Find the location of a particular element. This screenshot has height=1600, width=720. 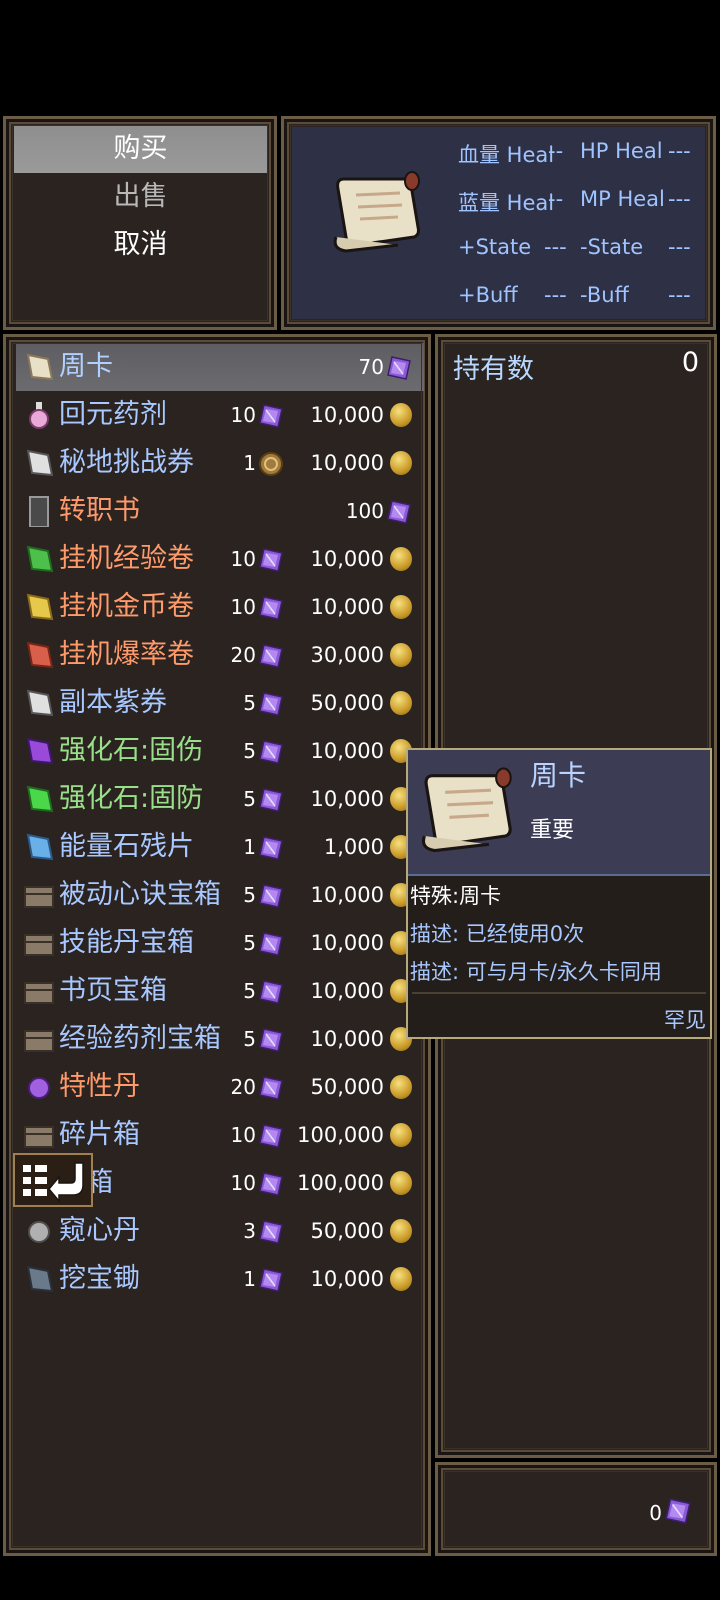

add-buff-label: +Buff is located at coordinates (488, 295).